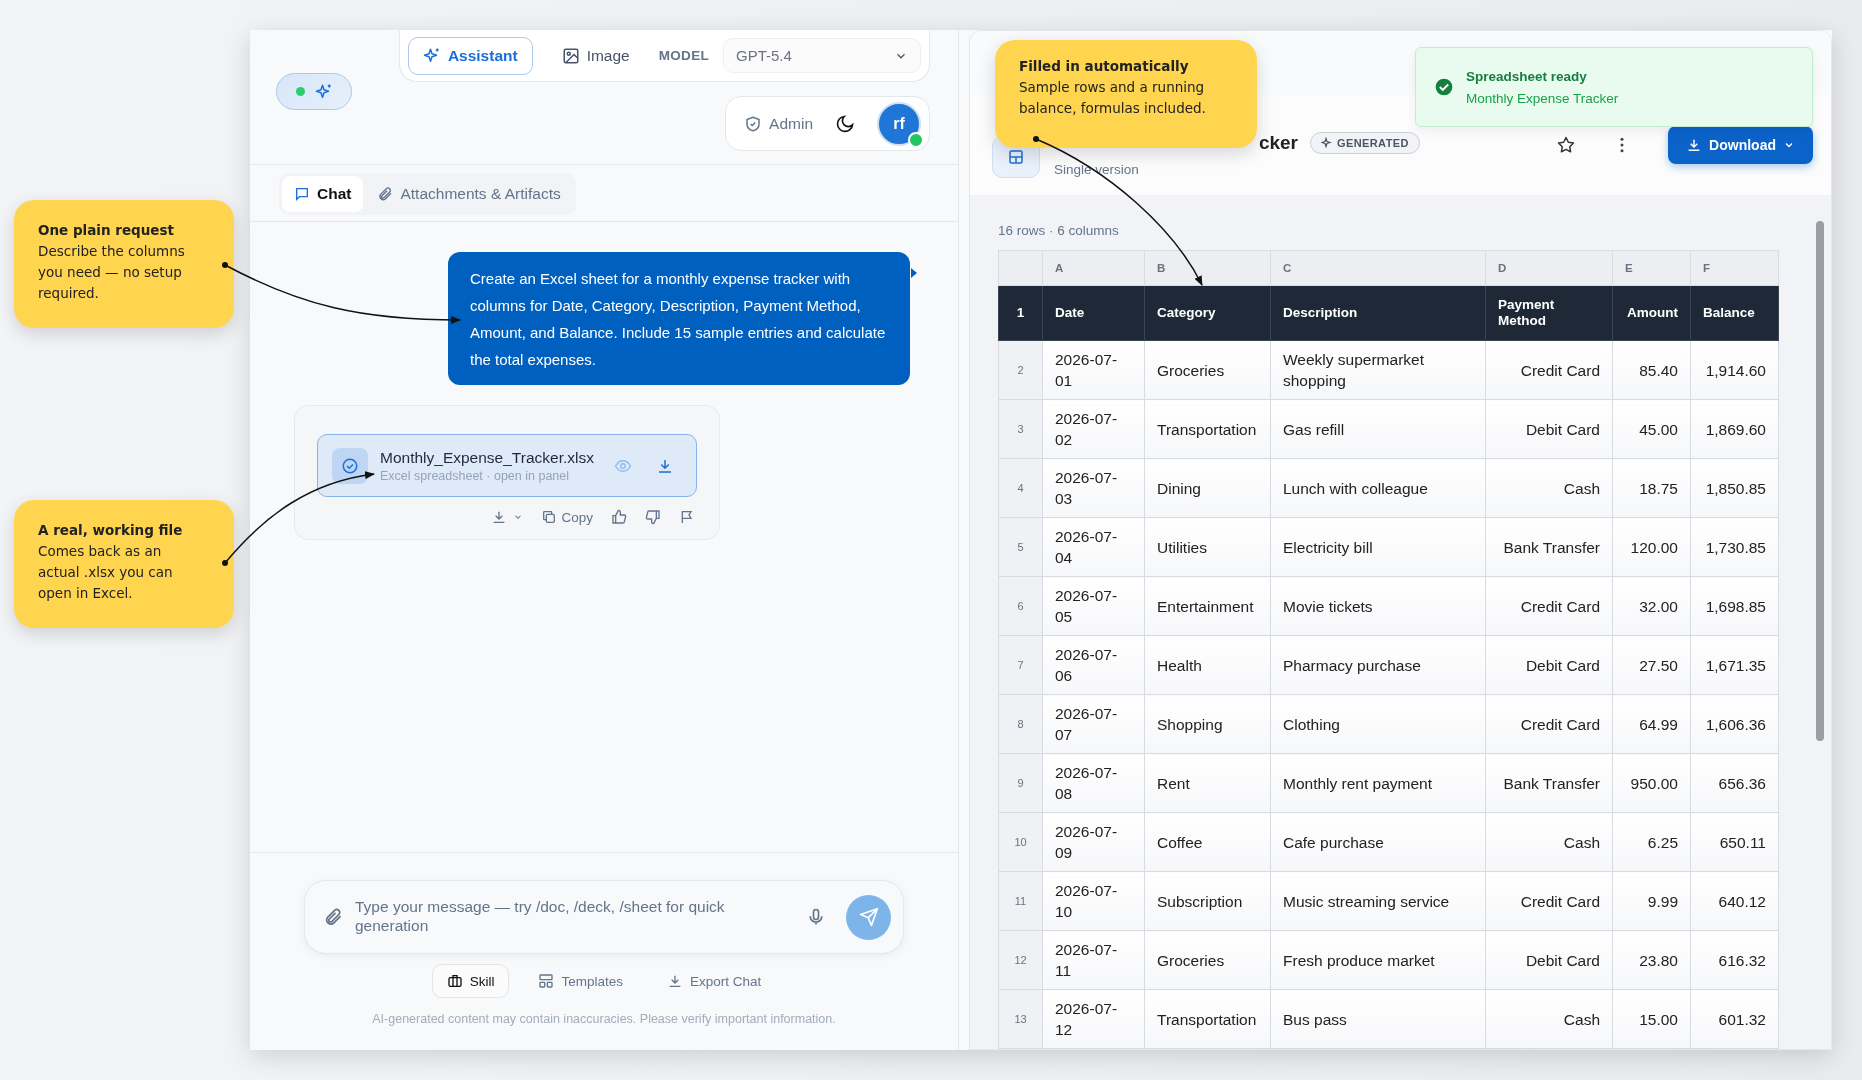 Image resolution: width=1862 pixels, height=1080 pixels. Describe the element at coordinates (454, 981) in the screenshot. I see `briefcase-icon` at that location.